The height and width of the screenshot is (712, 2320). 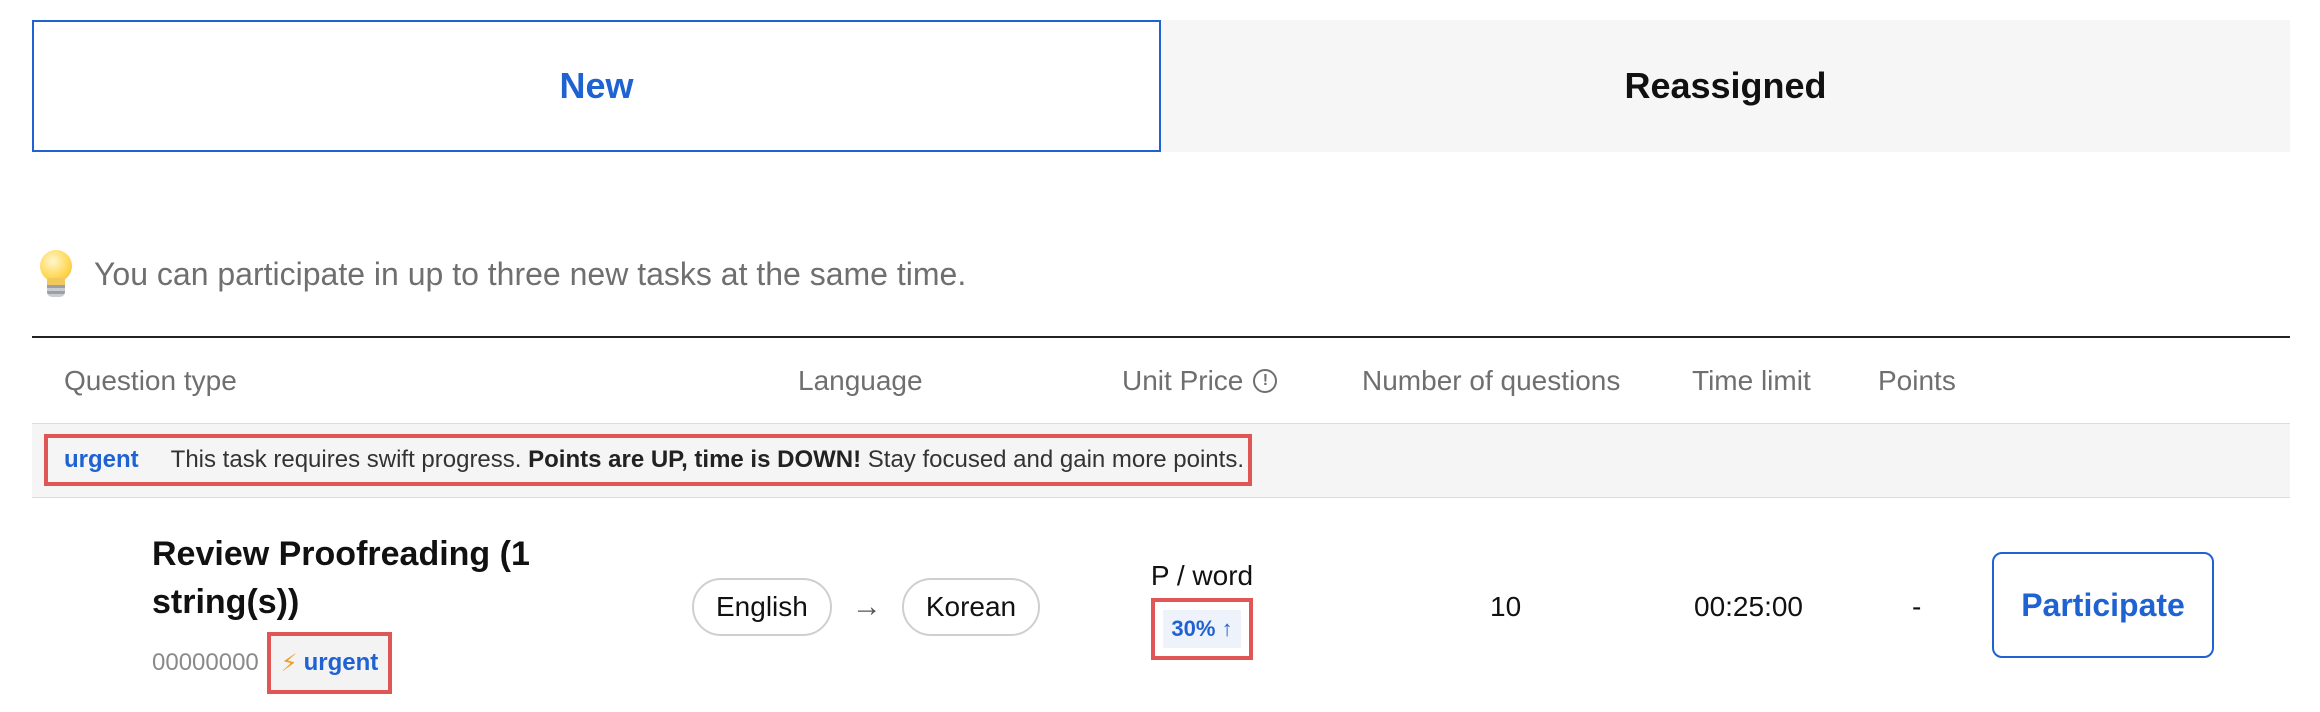 I want to click on urgent-tag: urgent, so click(x=101, y=459).